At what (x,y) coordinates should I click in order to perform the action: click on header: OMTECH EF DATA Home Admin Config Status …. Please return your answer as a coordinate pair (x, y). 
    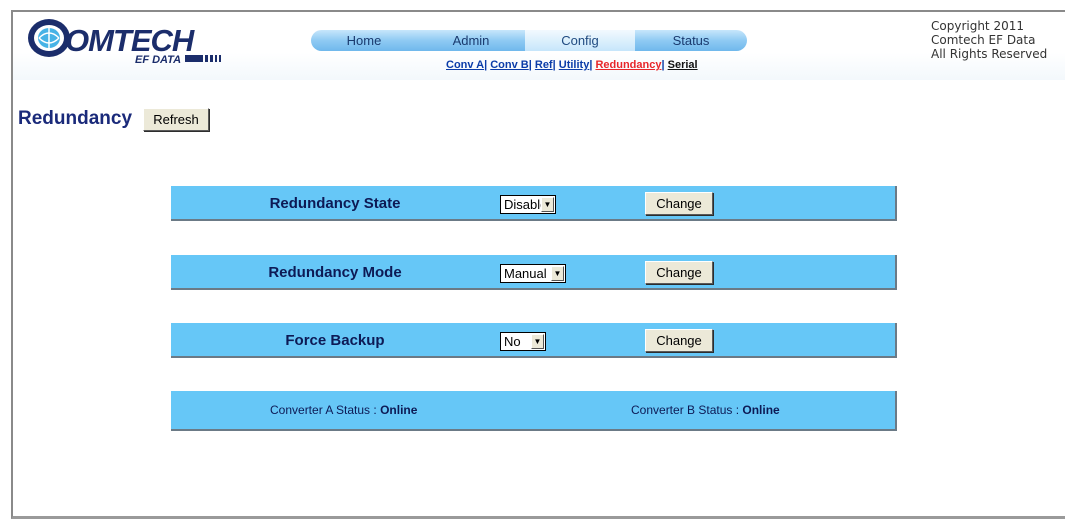
    Looking at the image, I should click on (539, 46).